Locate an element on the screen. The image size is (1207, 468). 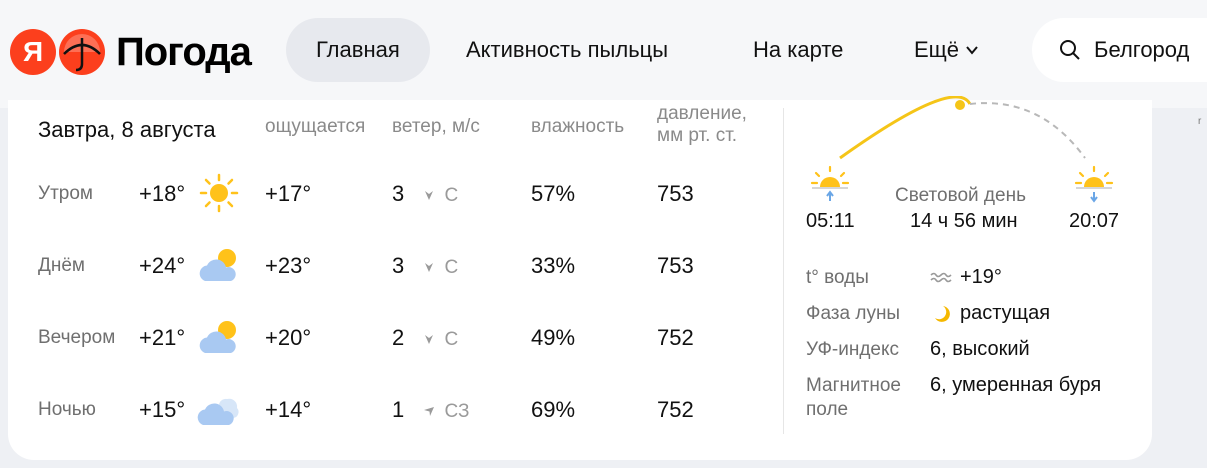
row-period: Ночью is located at coordinates (67, 409).